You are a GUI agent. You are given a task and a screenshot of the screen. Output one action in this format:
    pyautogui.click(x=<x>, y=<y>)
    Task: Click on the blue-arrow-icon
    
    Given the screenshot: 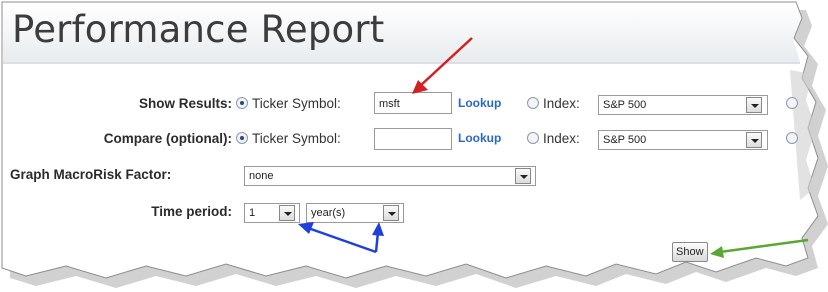 What is the action you would take?
    pyautogui.click(x=341, y=238)
    